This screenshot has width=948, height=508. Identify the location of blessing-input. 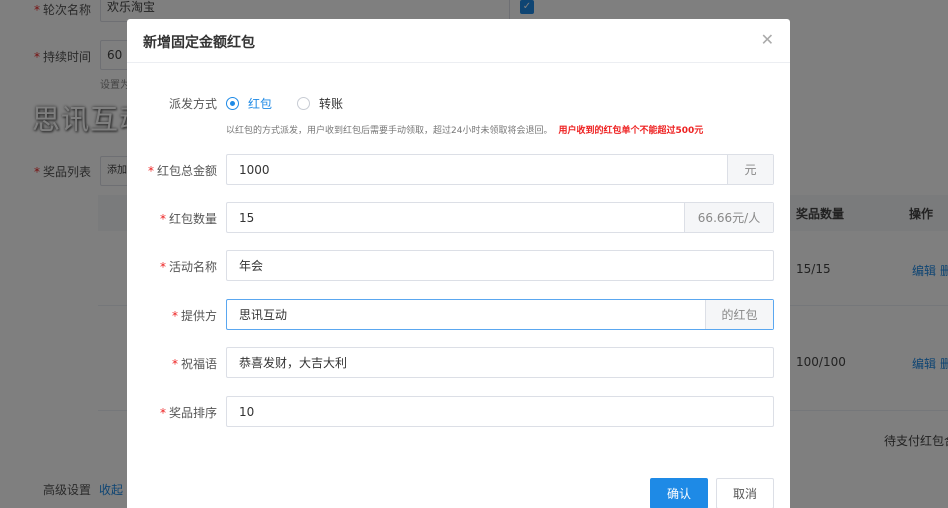
(500, 362).